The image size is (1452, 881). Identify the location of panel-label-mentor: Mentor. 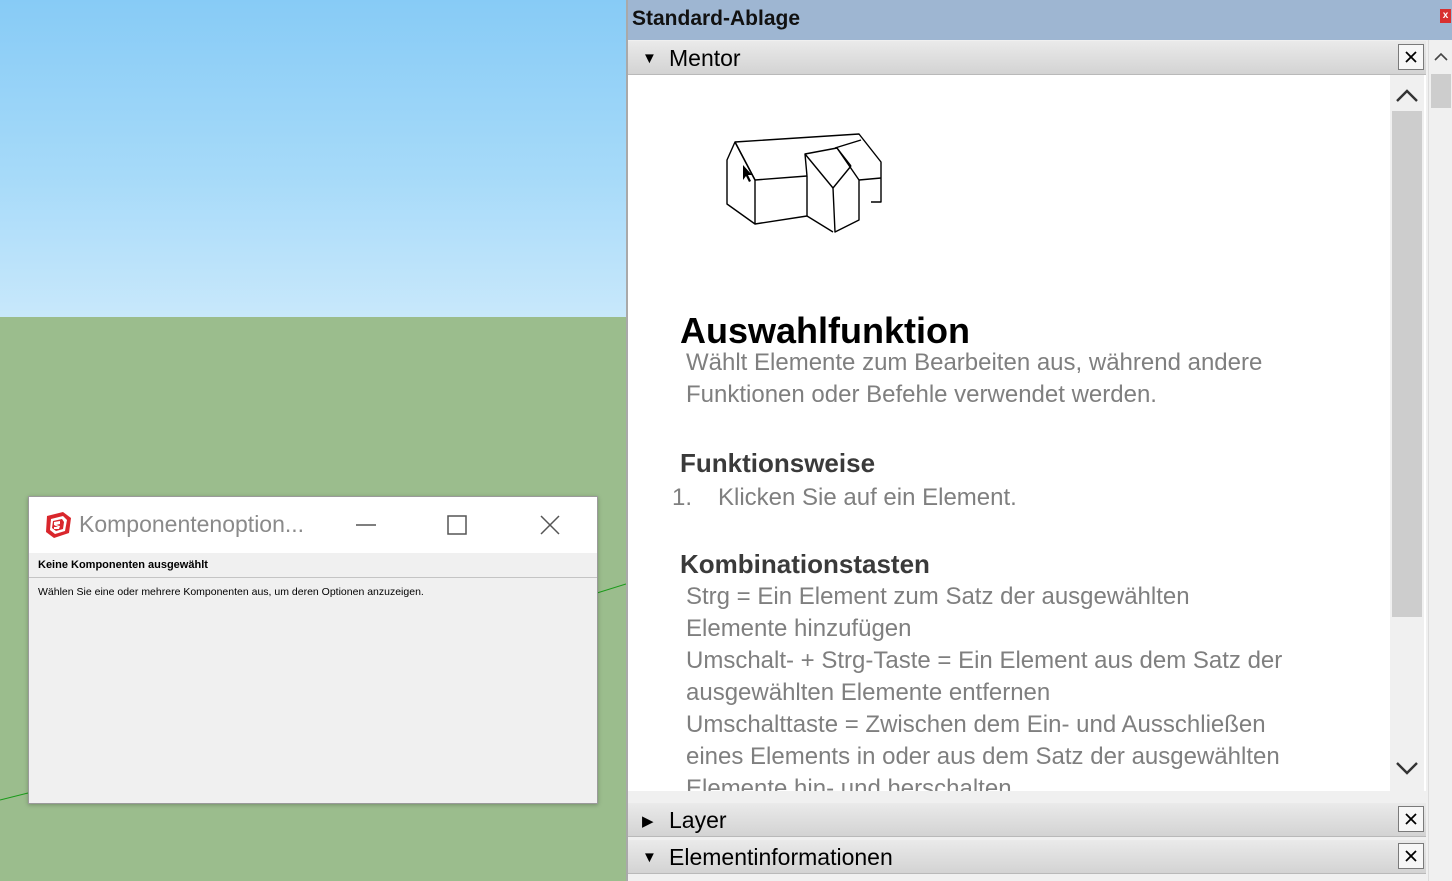
(705, 58).